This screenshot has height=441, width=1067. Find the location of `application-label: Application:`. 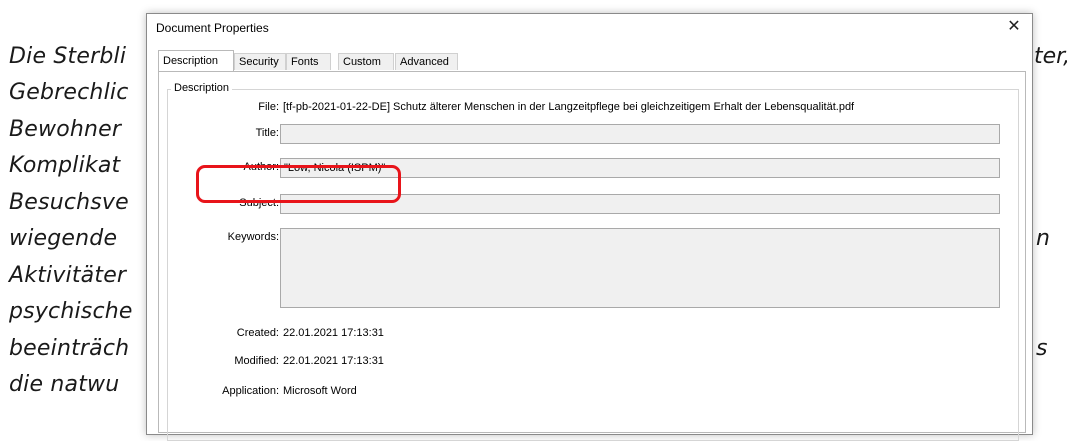

application-label: Application: is located at coordinates (250, 391).